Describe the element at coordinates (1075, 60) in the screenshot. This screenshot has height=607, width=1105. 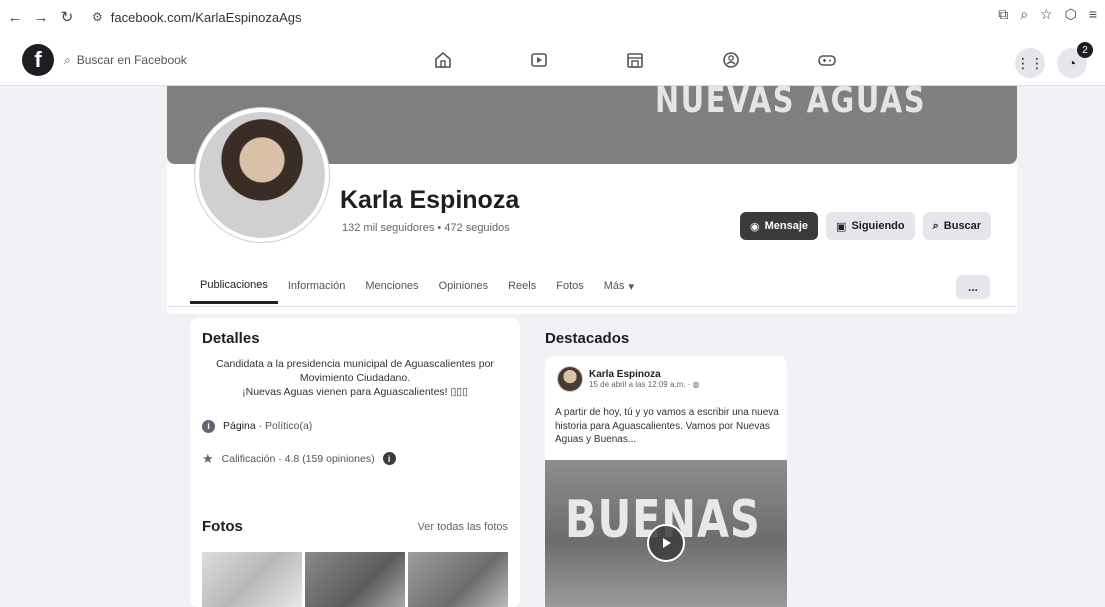
I see `messenger-icon: ◔ 2` at that location.